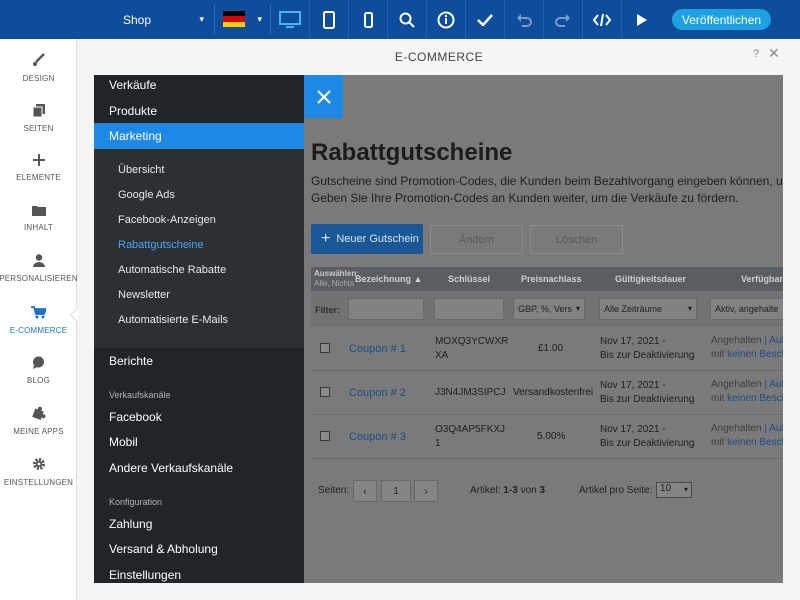  I want to click on articles-prefix: Artikel:, so click(485, 490).